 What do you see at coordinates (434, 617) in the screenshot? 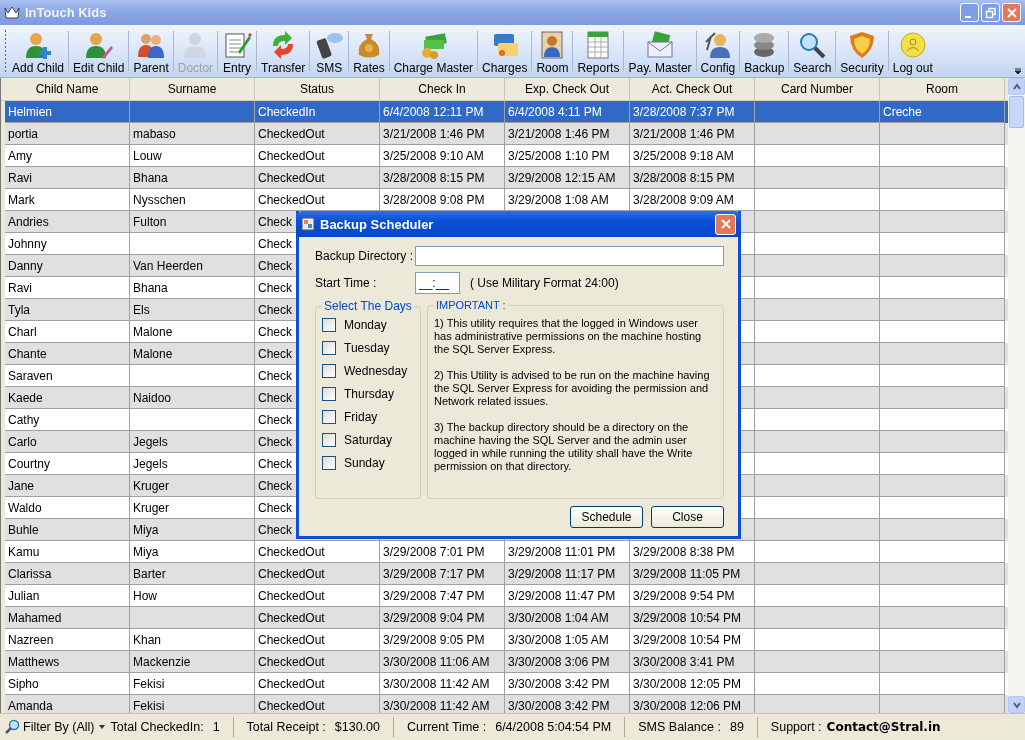
I see `table-cell: 3/29/2008 9:04 PM` at bounding box center [434, 617].